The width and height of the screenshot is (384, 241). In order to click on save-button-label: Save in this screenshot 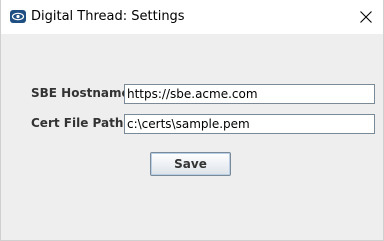, I will do `click(190, 164)`.